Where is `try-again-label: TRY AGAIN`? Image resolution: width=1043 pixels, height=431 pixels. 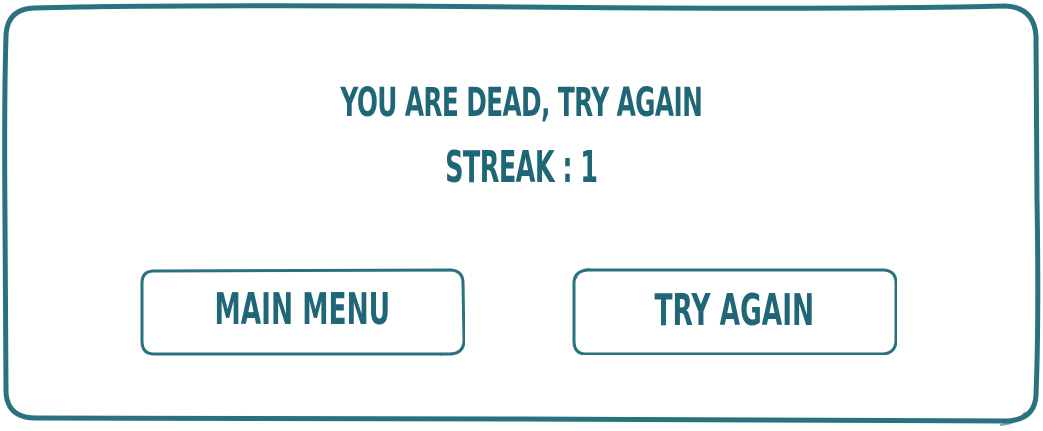 try-again-label: TRY AGAIN is located at coordinates (734, 310).